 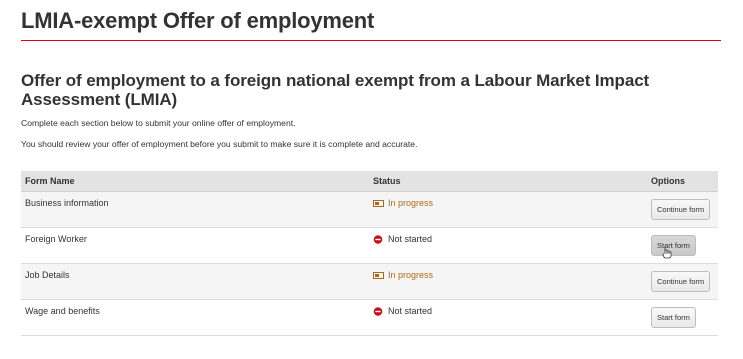 What do you see at coordinates (56, 239) in the screenshot?
I see `form-name-cell: Foreign Worker` at bounding box center [56, 239].